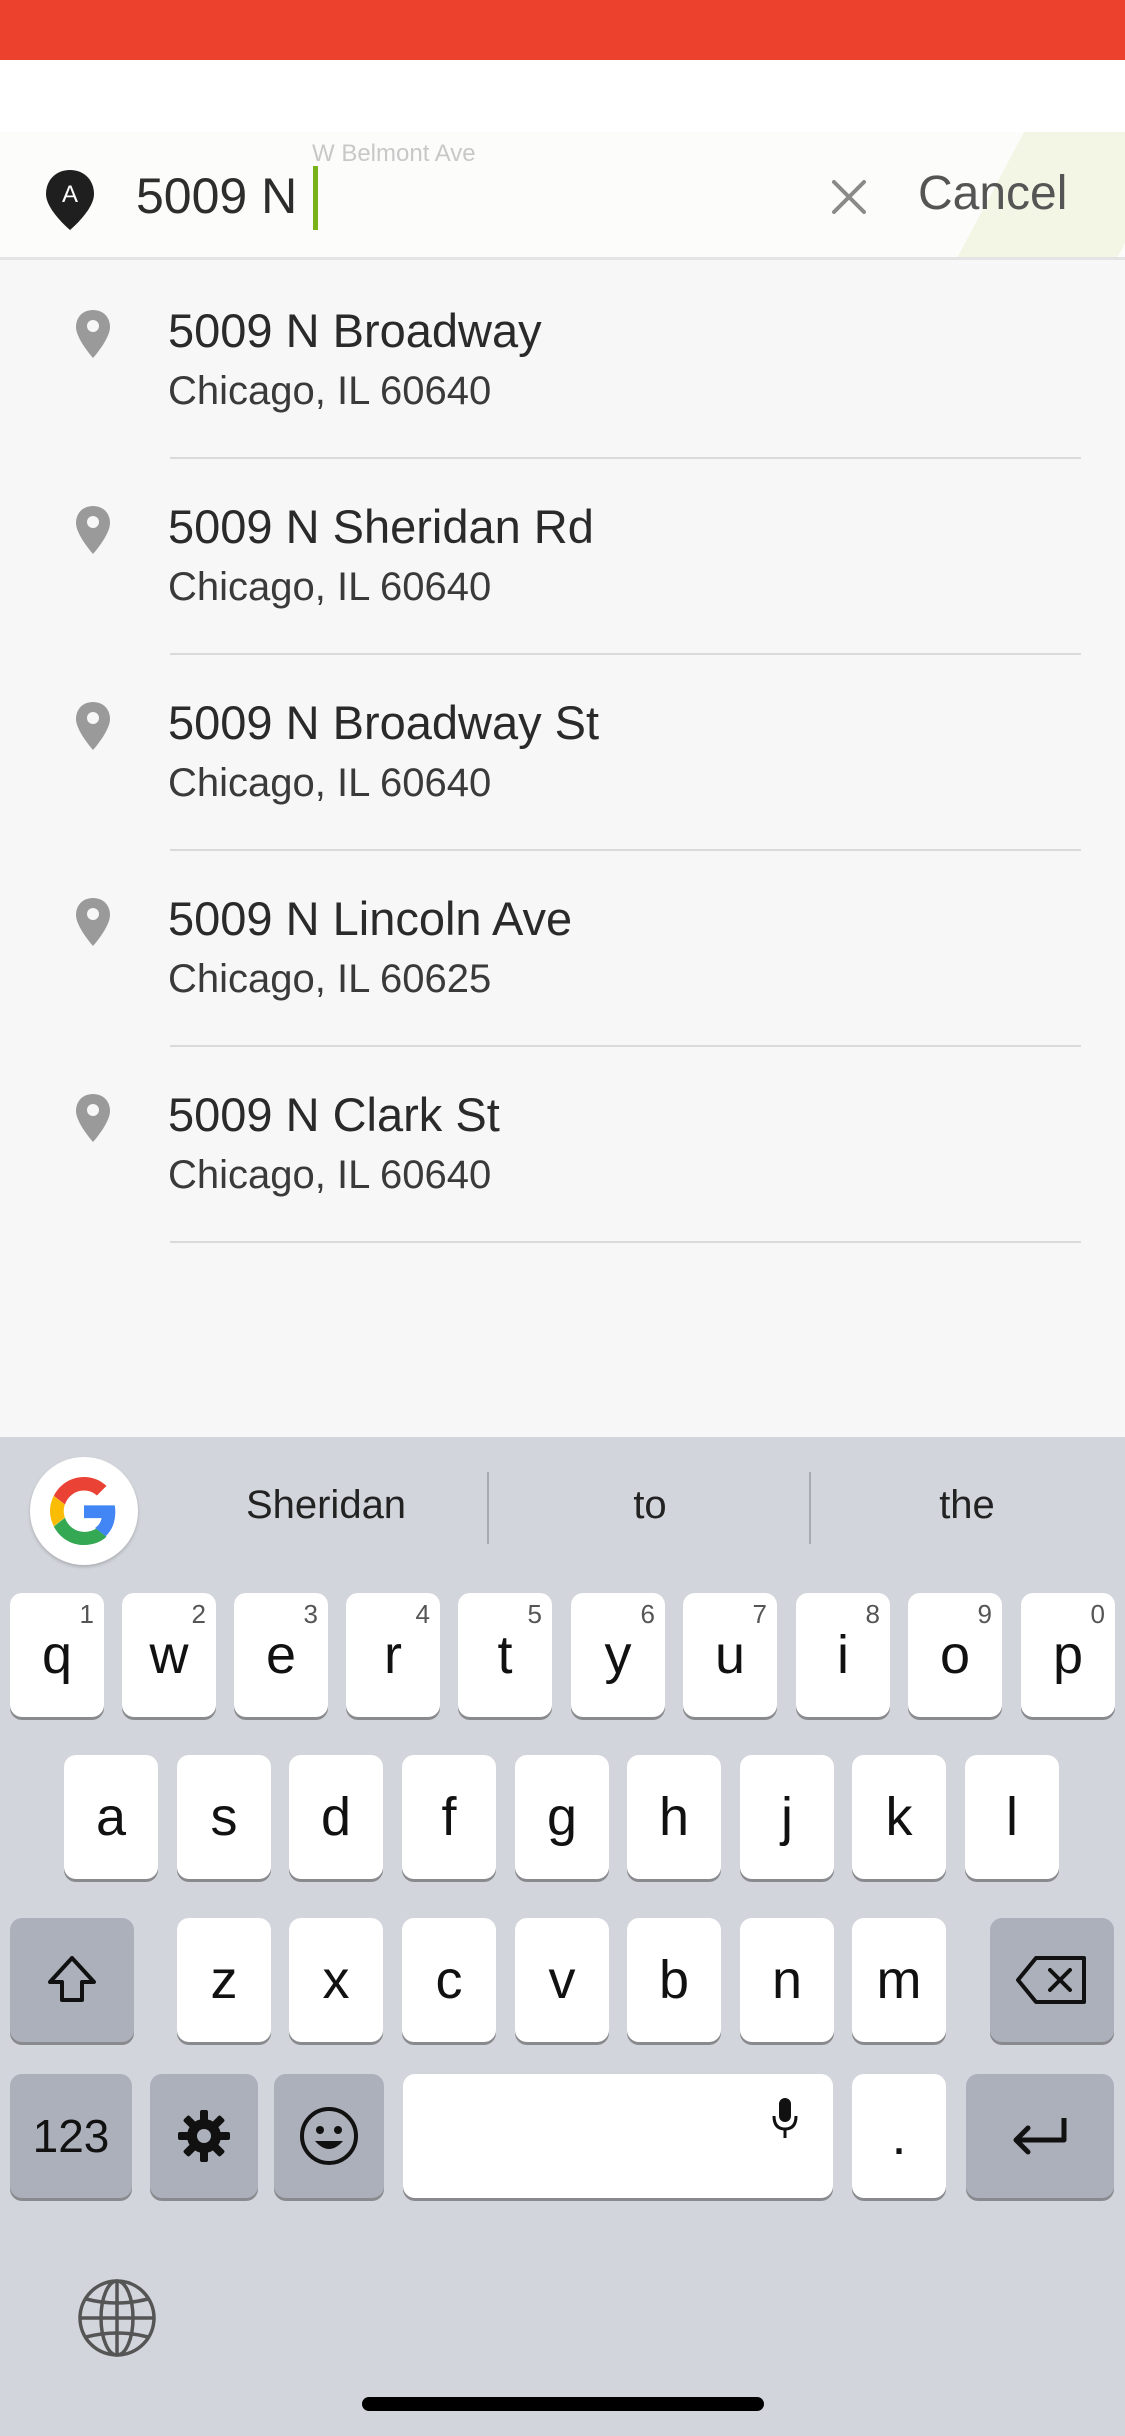 The height and width of the screenshot is (2436, 1125). I want to click on key-i: i8, so click(843, 1655).